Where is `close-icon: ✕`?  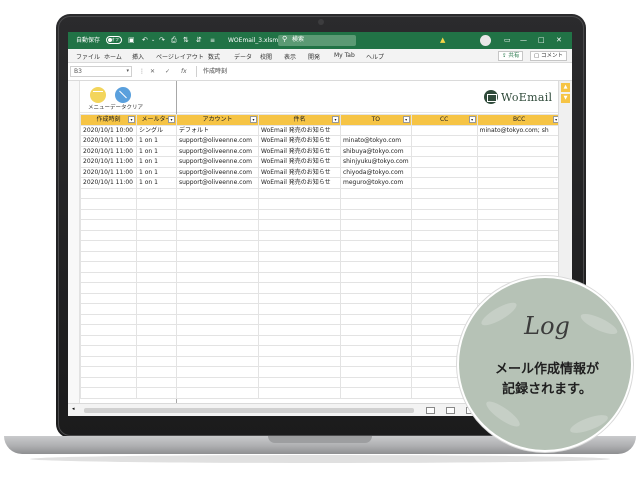
close-icon: ✕ is located at coordinates (559, 40).